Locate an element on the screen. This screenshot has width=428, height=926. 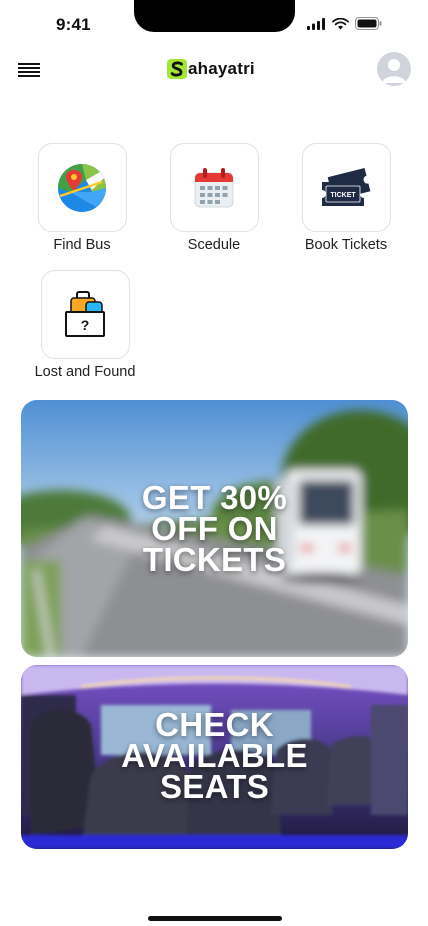
home-indicator is located at coordinates (215, 918).